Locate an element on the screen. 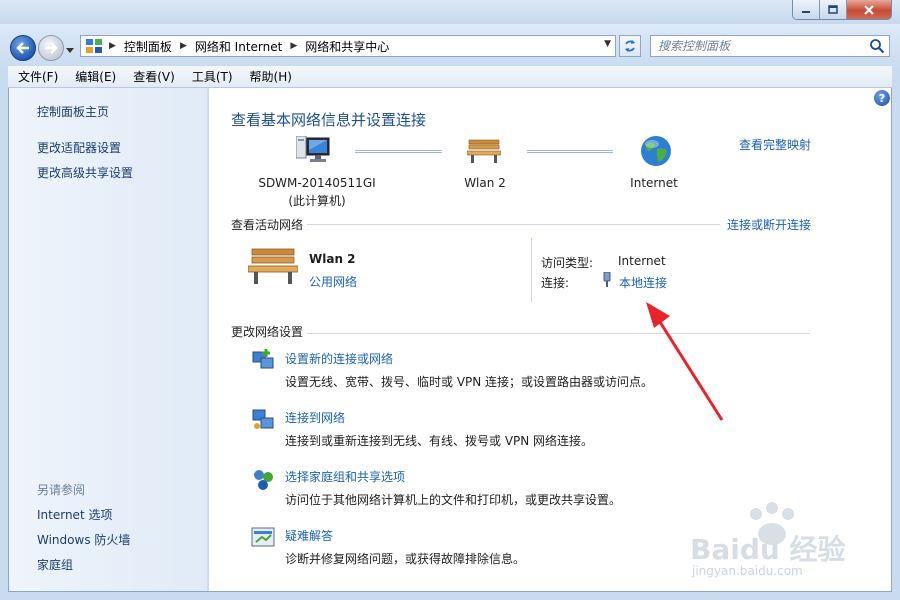 This screenshot has width=900, height=600. chevron-down-icon is located at coordinates (70, 50).